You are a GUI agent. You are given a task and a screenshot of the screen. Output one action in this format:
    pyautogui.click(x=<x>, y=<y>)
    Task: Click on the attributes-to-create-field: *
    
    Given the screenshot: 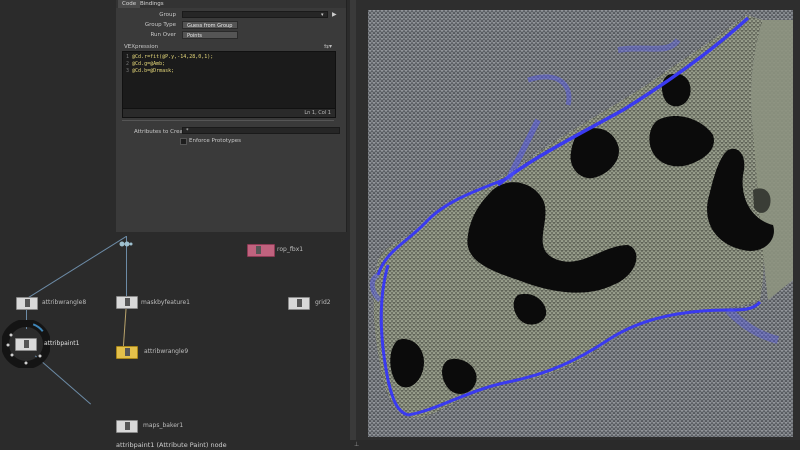 What is the action you would take?
    pyautogui.click(x=261, y=130)
    